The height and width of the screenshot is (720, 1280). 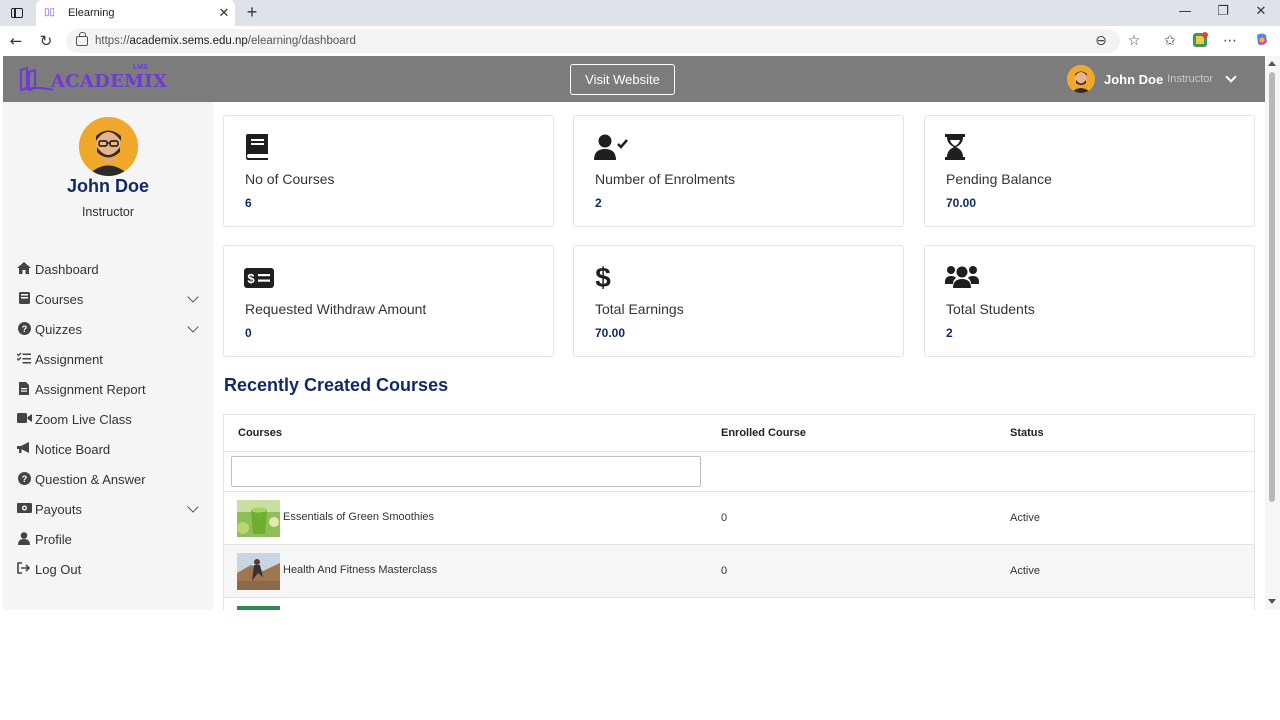 What do you see at coordinates (224, 13) in the screenshot?
I see `tab-close-icon: ✕` at bounding box center [224, 13].